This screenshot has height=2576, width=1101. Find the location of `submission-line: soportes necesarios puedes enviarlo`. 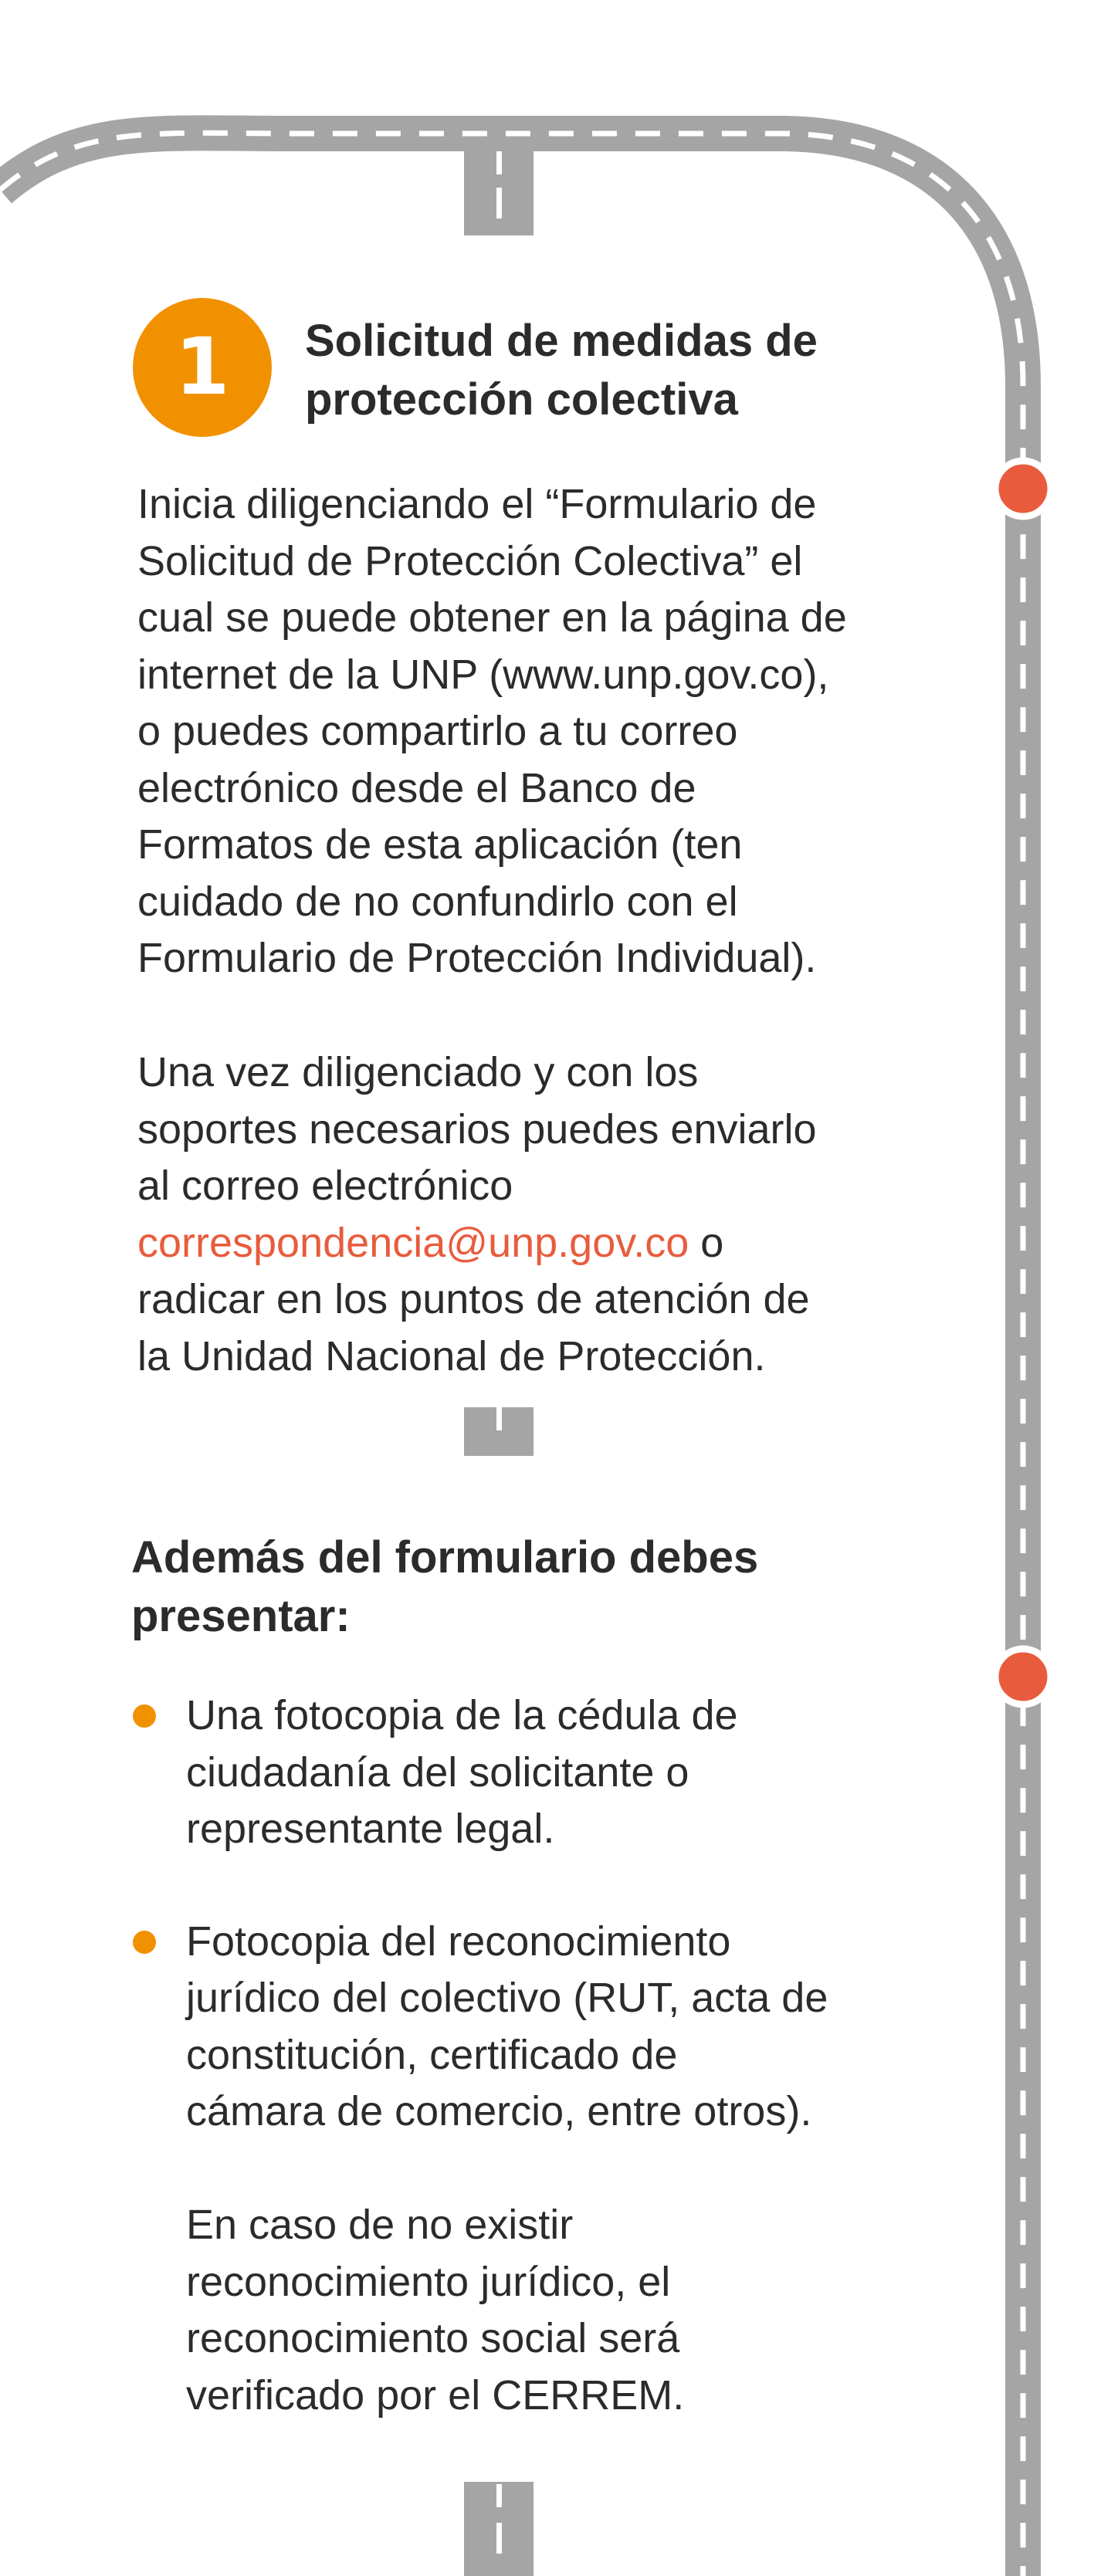

submission-line: soportes necesarios puedes enviarlo is located at coordinates (477, 1129).